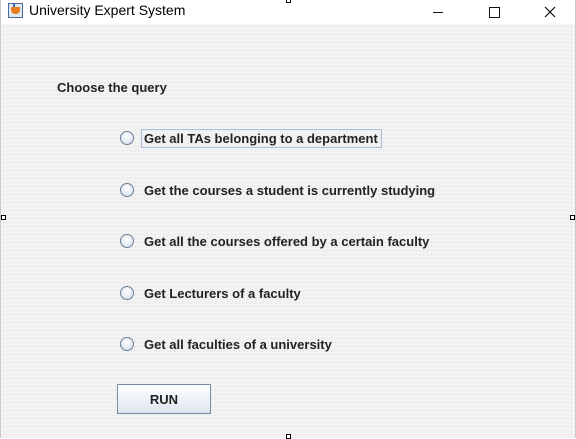 The width and height of the screenshot is (576, 439). I want to click on query-option-tas-by-department: Get all TAs belonging to a department, so click(251, 138).